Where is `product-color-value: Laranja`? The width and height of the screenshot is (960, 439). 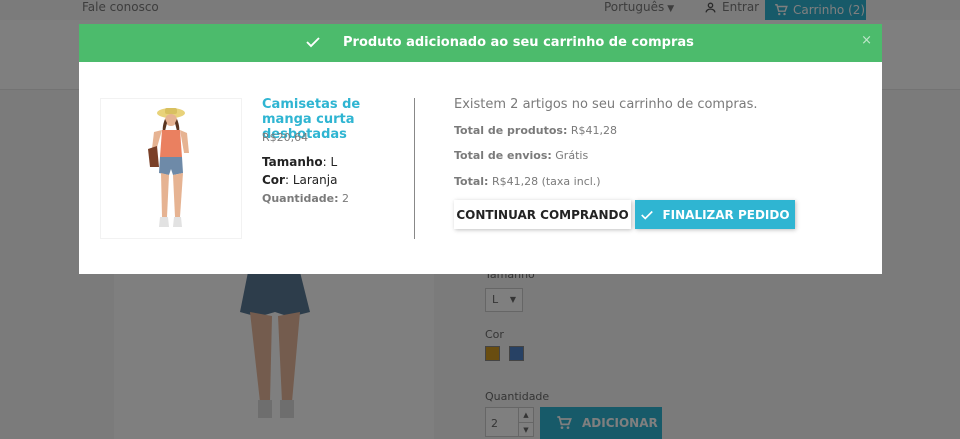
product-color-value: Laranja is located at coordinates (315, 180).